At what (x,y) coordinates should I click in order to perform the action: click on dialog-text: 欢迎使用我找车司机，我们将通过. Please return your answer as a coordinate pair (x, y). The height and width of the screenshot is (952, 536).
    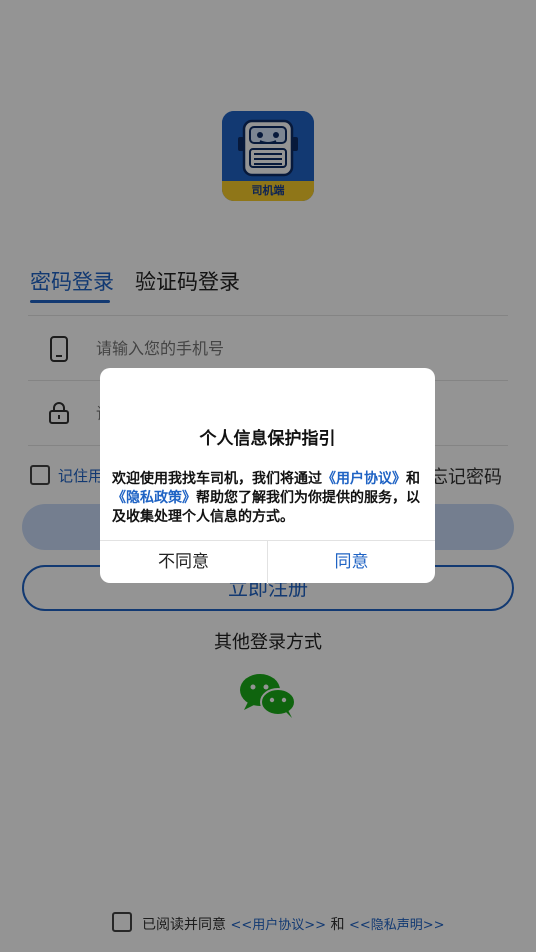
    Looking at the image, I should click on (217, 479).